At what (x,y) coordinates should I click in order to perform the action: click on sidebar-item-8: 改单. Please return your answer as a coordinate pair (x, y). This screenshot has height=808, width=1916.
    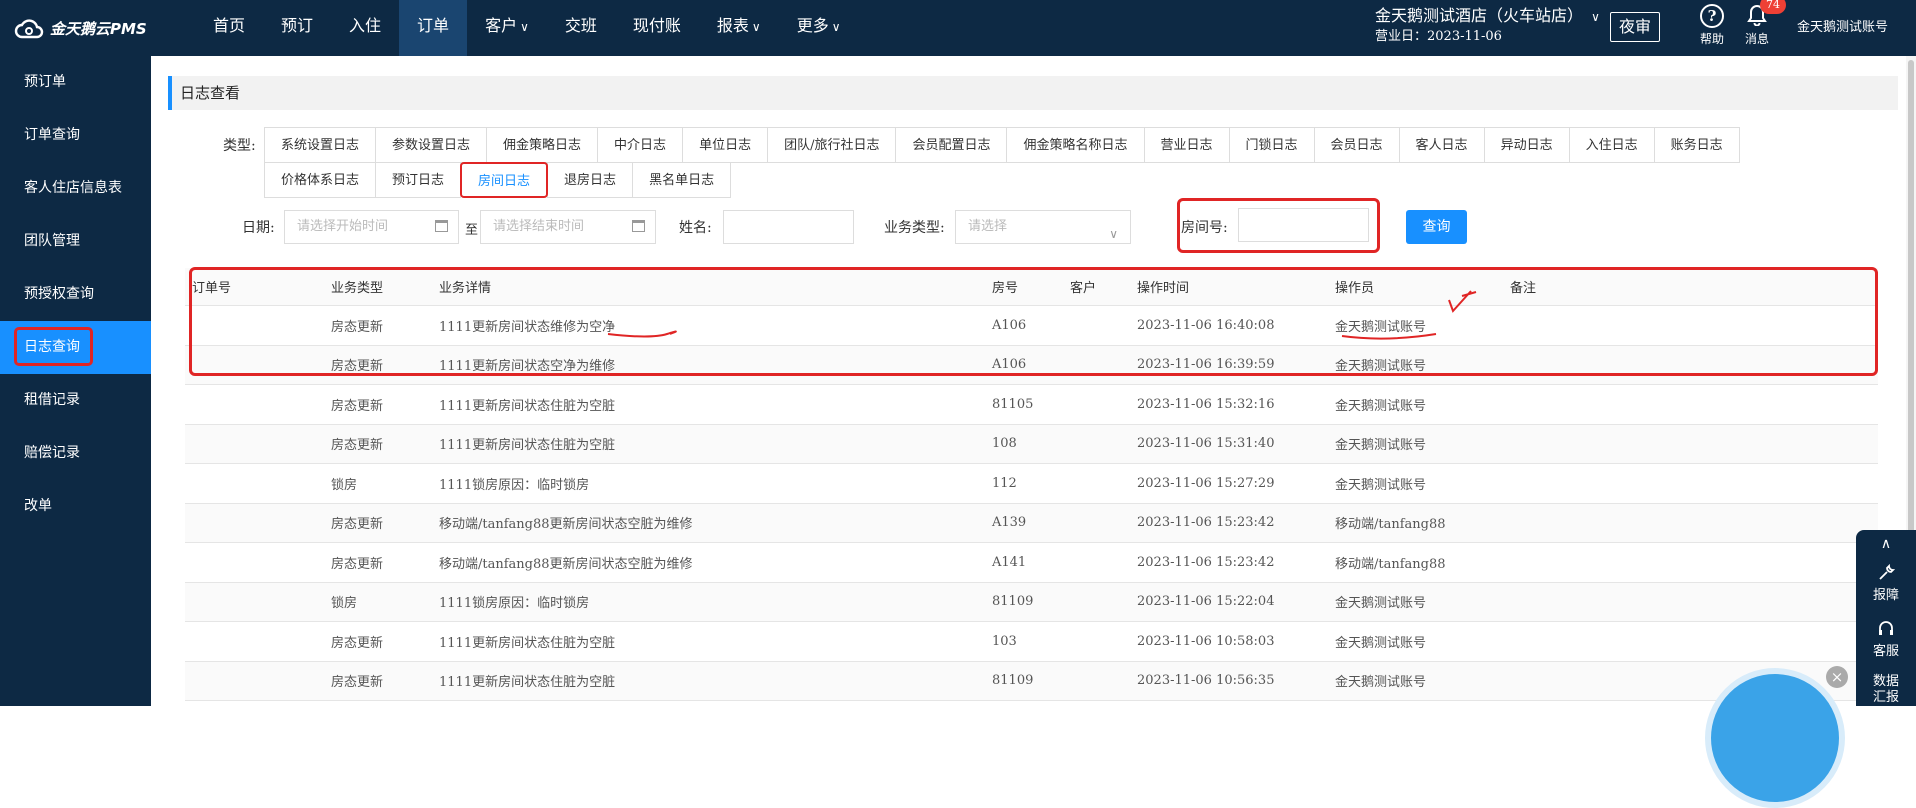
    Looking at the image, I should click on (75, 506).